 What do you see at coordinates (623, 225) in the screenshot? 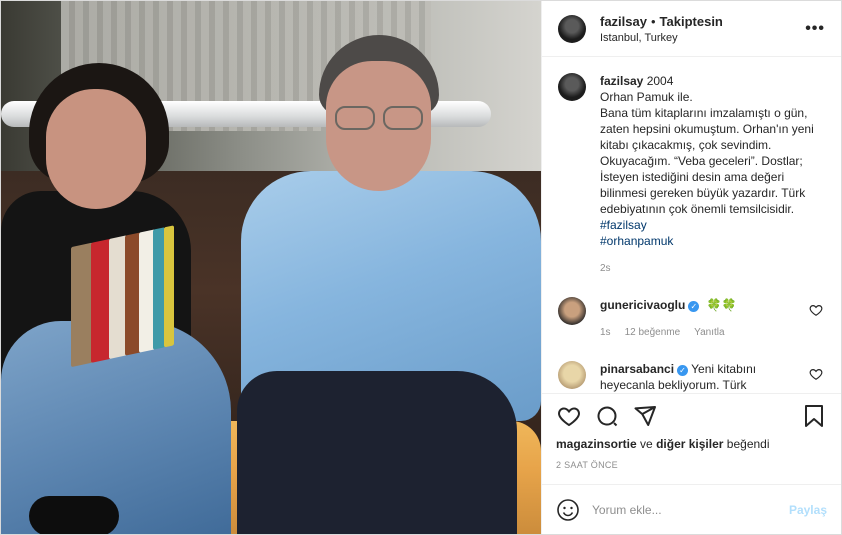
I see `hashtag-link: #fazilsay` at bounding box center [623, 225].